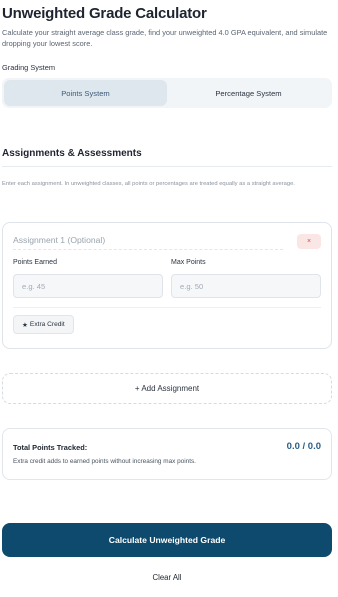  I want to click on page-title: Unweighted Grade Calculator, so click(104, 13).